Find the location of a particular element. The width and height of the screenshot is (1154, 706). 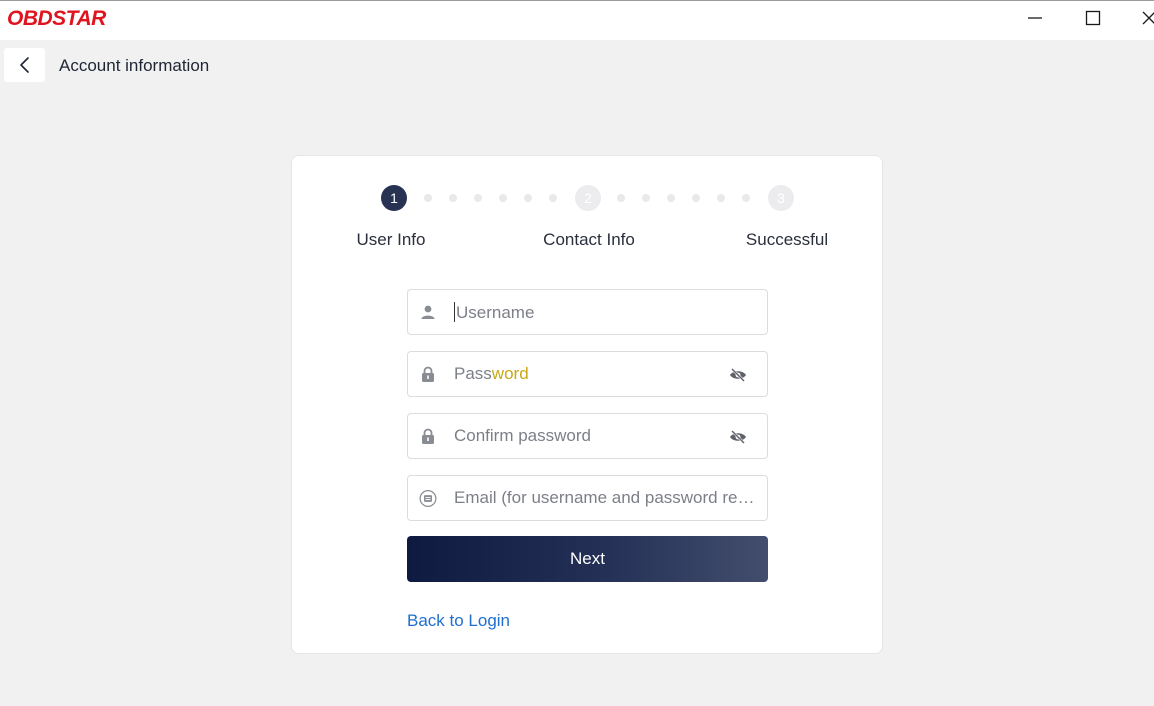

step-2-label: Contact Info is located at coordinates (589, 239).